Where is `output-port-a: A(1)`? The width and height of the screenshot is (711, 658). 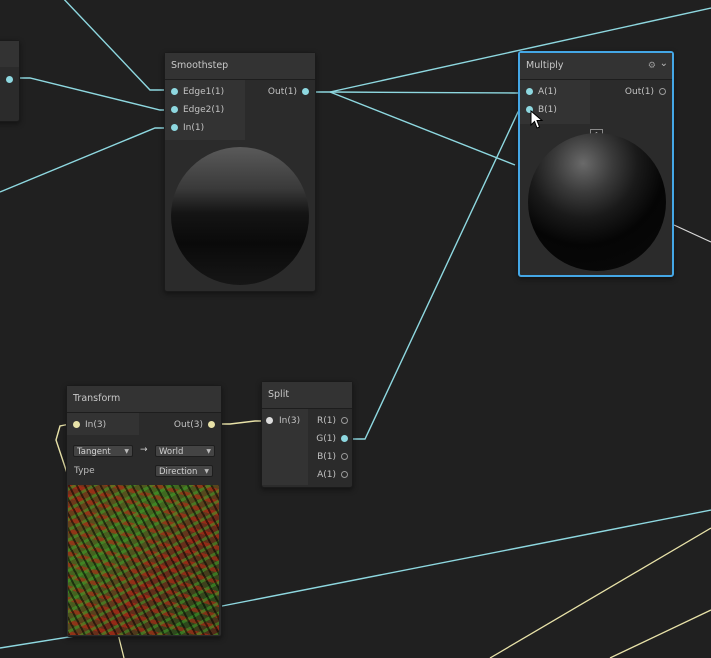 output-port-a: A(1) is located at coordinates (332, 475).